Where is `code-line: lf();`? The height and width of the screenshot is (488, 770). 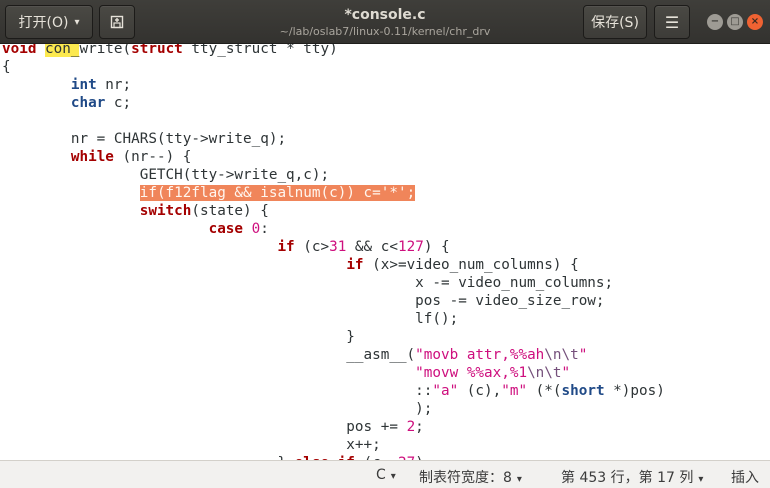
code-line: lf(); is located at coordinates (333, 319).